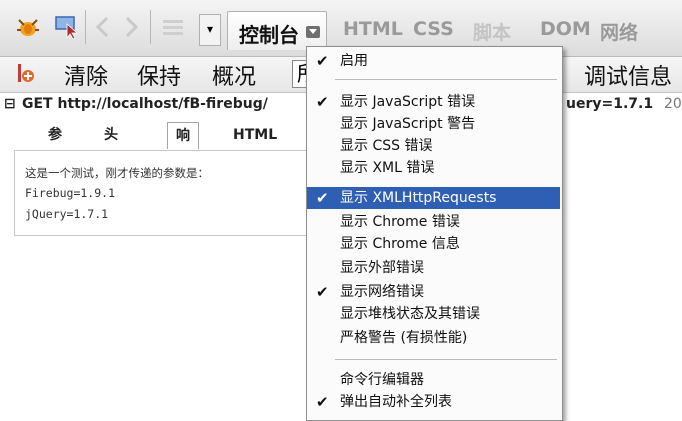 The height and width of the screenshot is (421, 682). What do you see at coordinates (70, 193) in the screenshot?
I see `response-line: Firebug=1.9.1` at bounding box center [70, 193].